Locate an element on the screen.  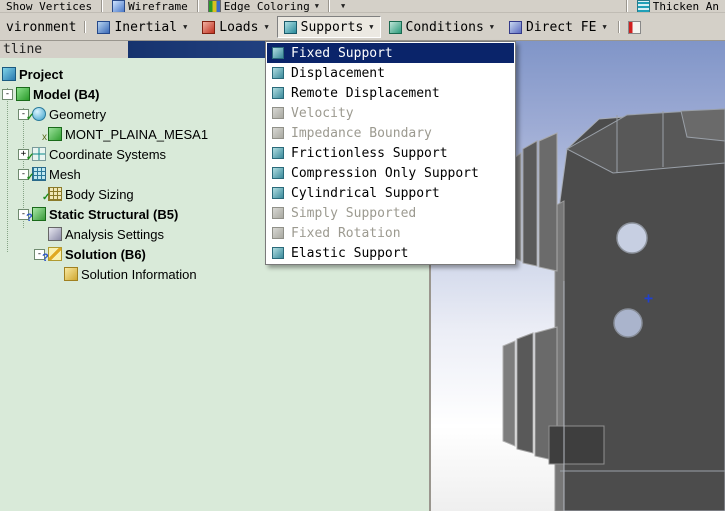
menu-item-label: Fixed Rotation is located at coordinates (346, 233).